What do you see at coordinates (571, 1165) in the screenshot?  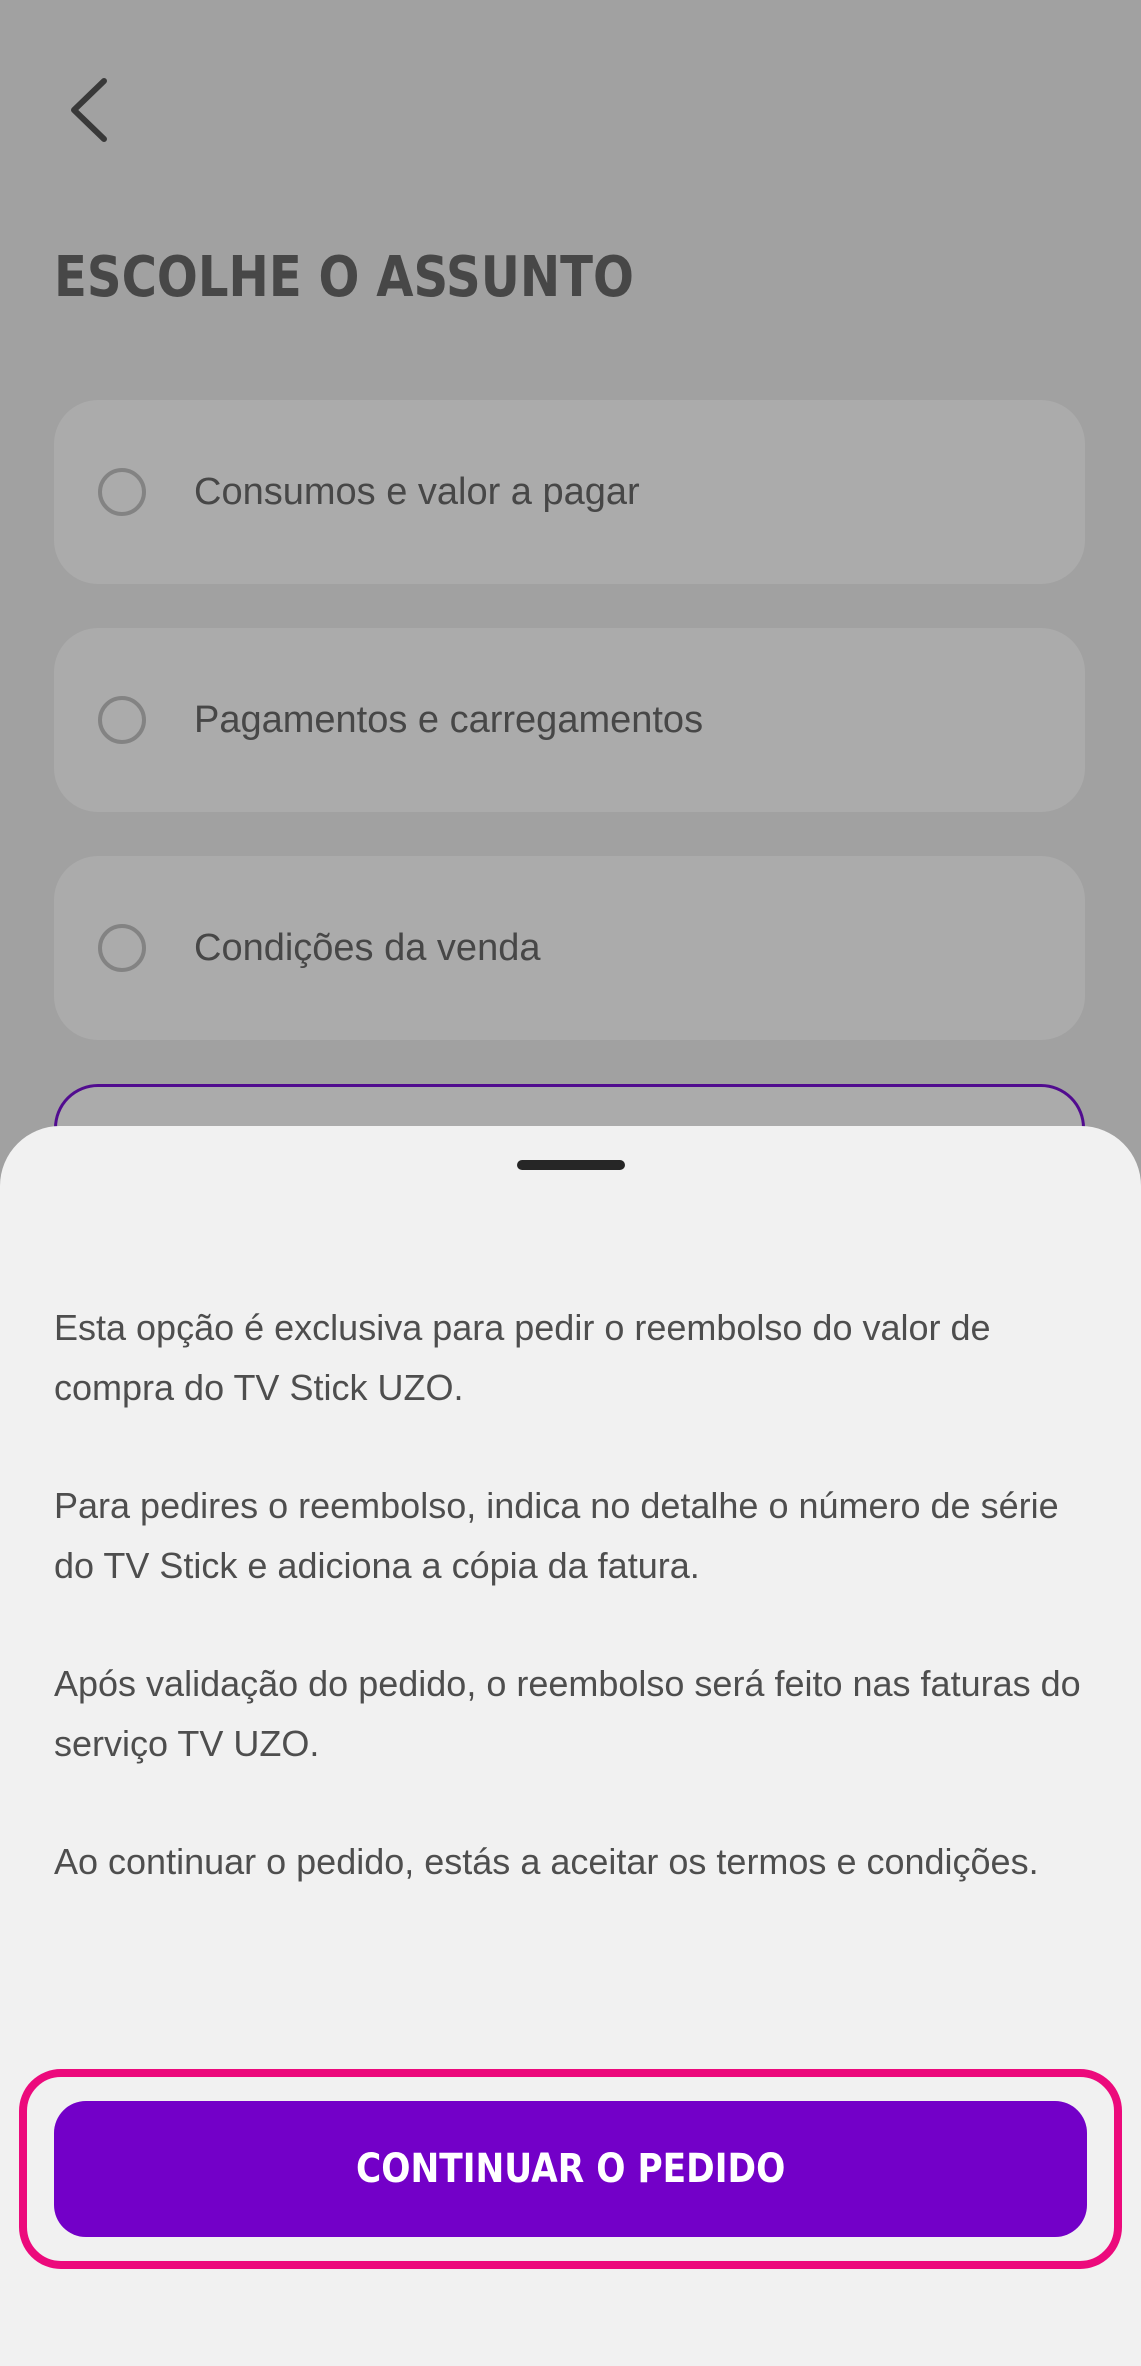 I see `drag-handle` at bounding box center [571, 1165].